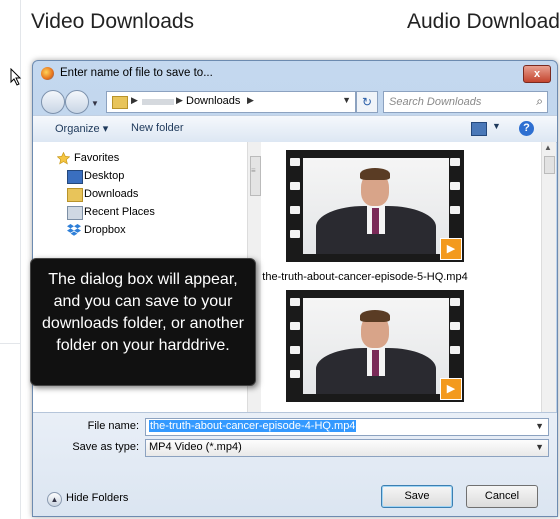  Describe the element at coordinates (54, 499) in the screenshot. I see `collapse-icon: ▲` at that location.